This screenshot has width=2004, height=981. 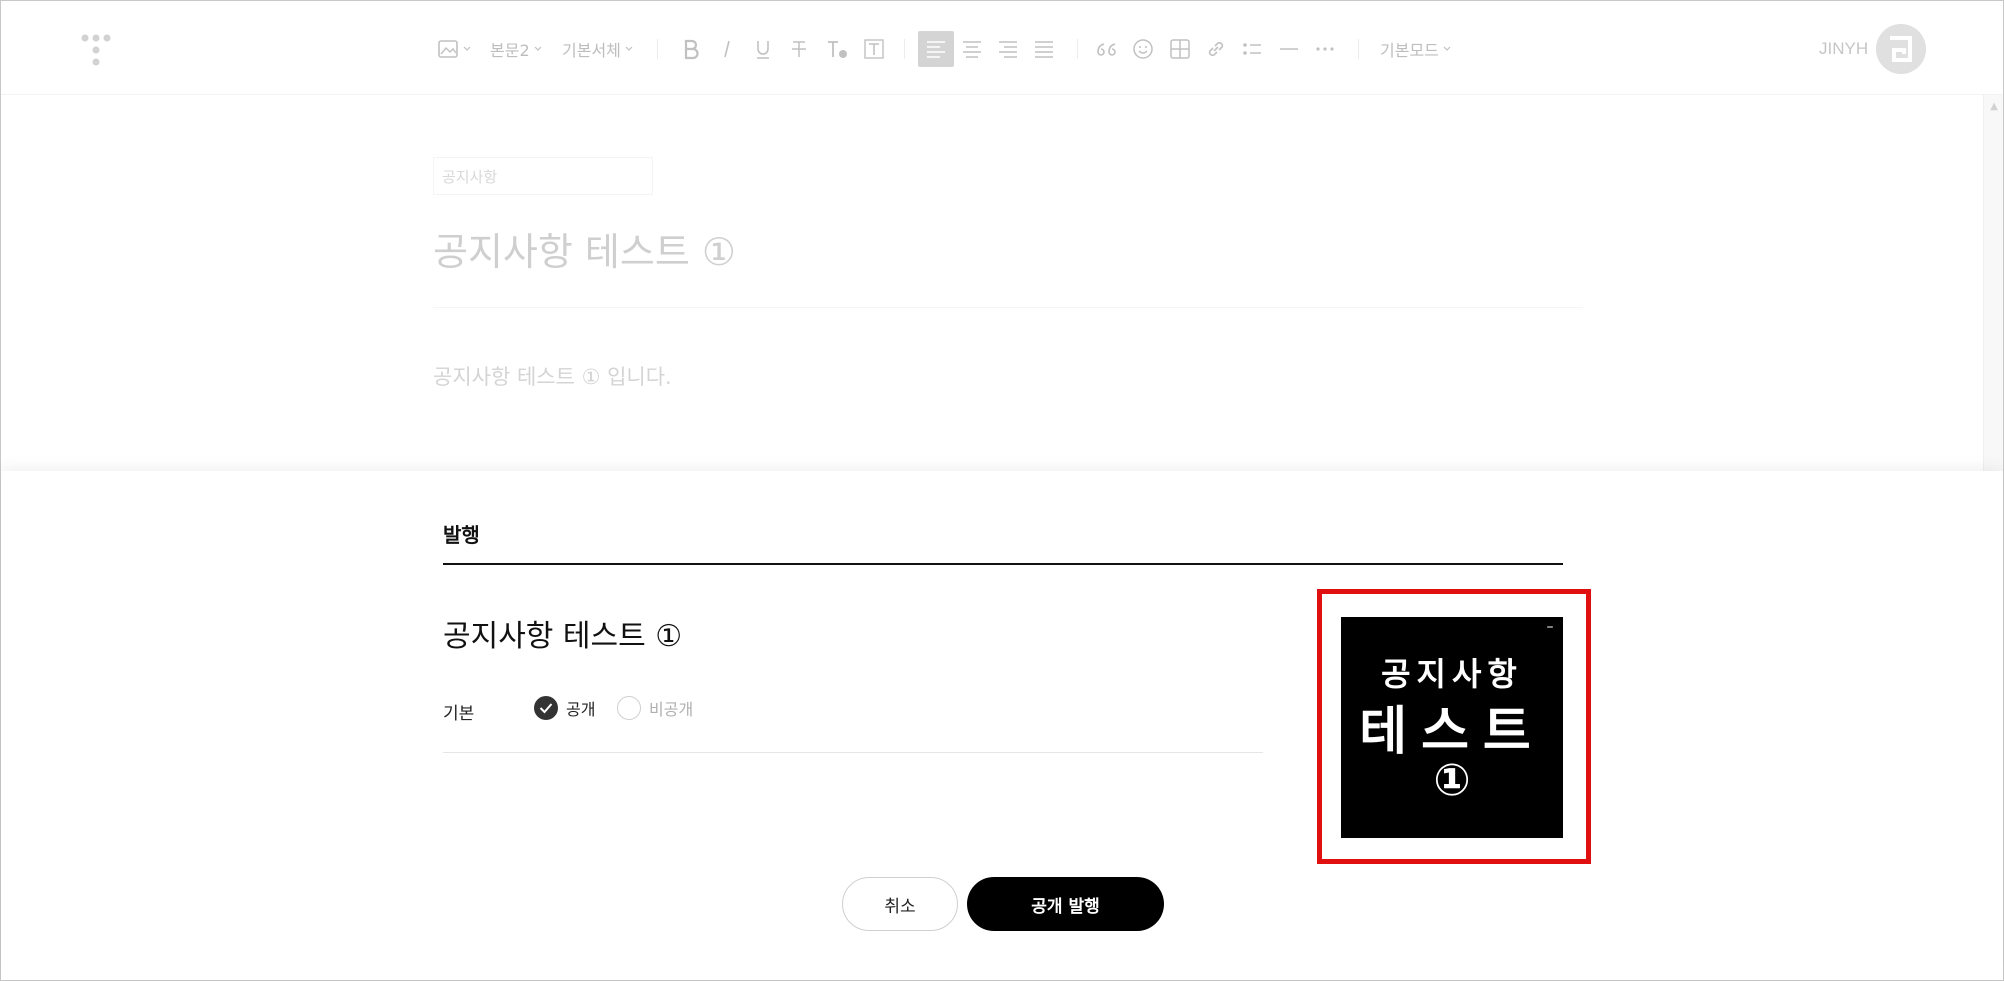 I want to click on visibility-private-label: 비공개, so click(x=671, y=709).